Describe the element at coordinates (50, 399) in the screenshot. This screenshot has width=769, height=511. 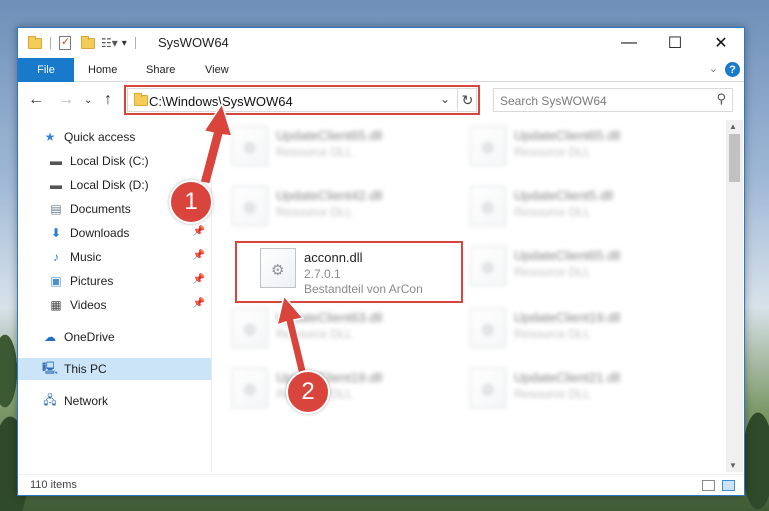
I see `network-icon: 🖧` at that location.